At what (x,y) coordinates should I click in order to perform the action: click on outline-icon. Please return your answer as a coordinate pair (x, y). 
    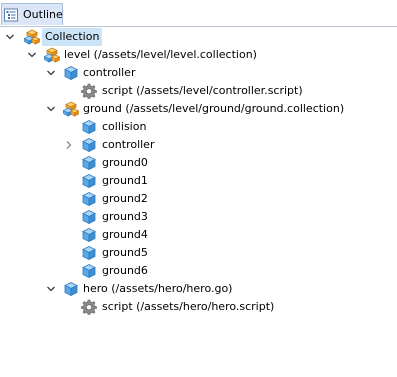
    Looking at the image, I should click on (11, 14).